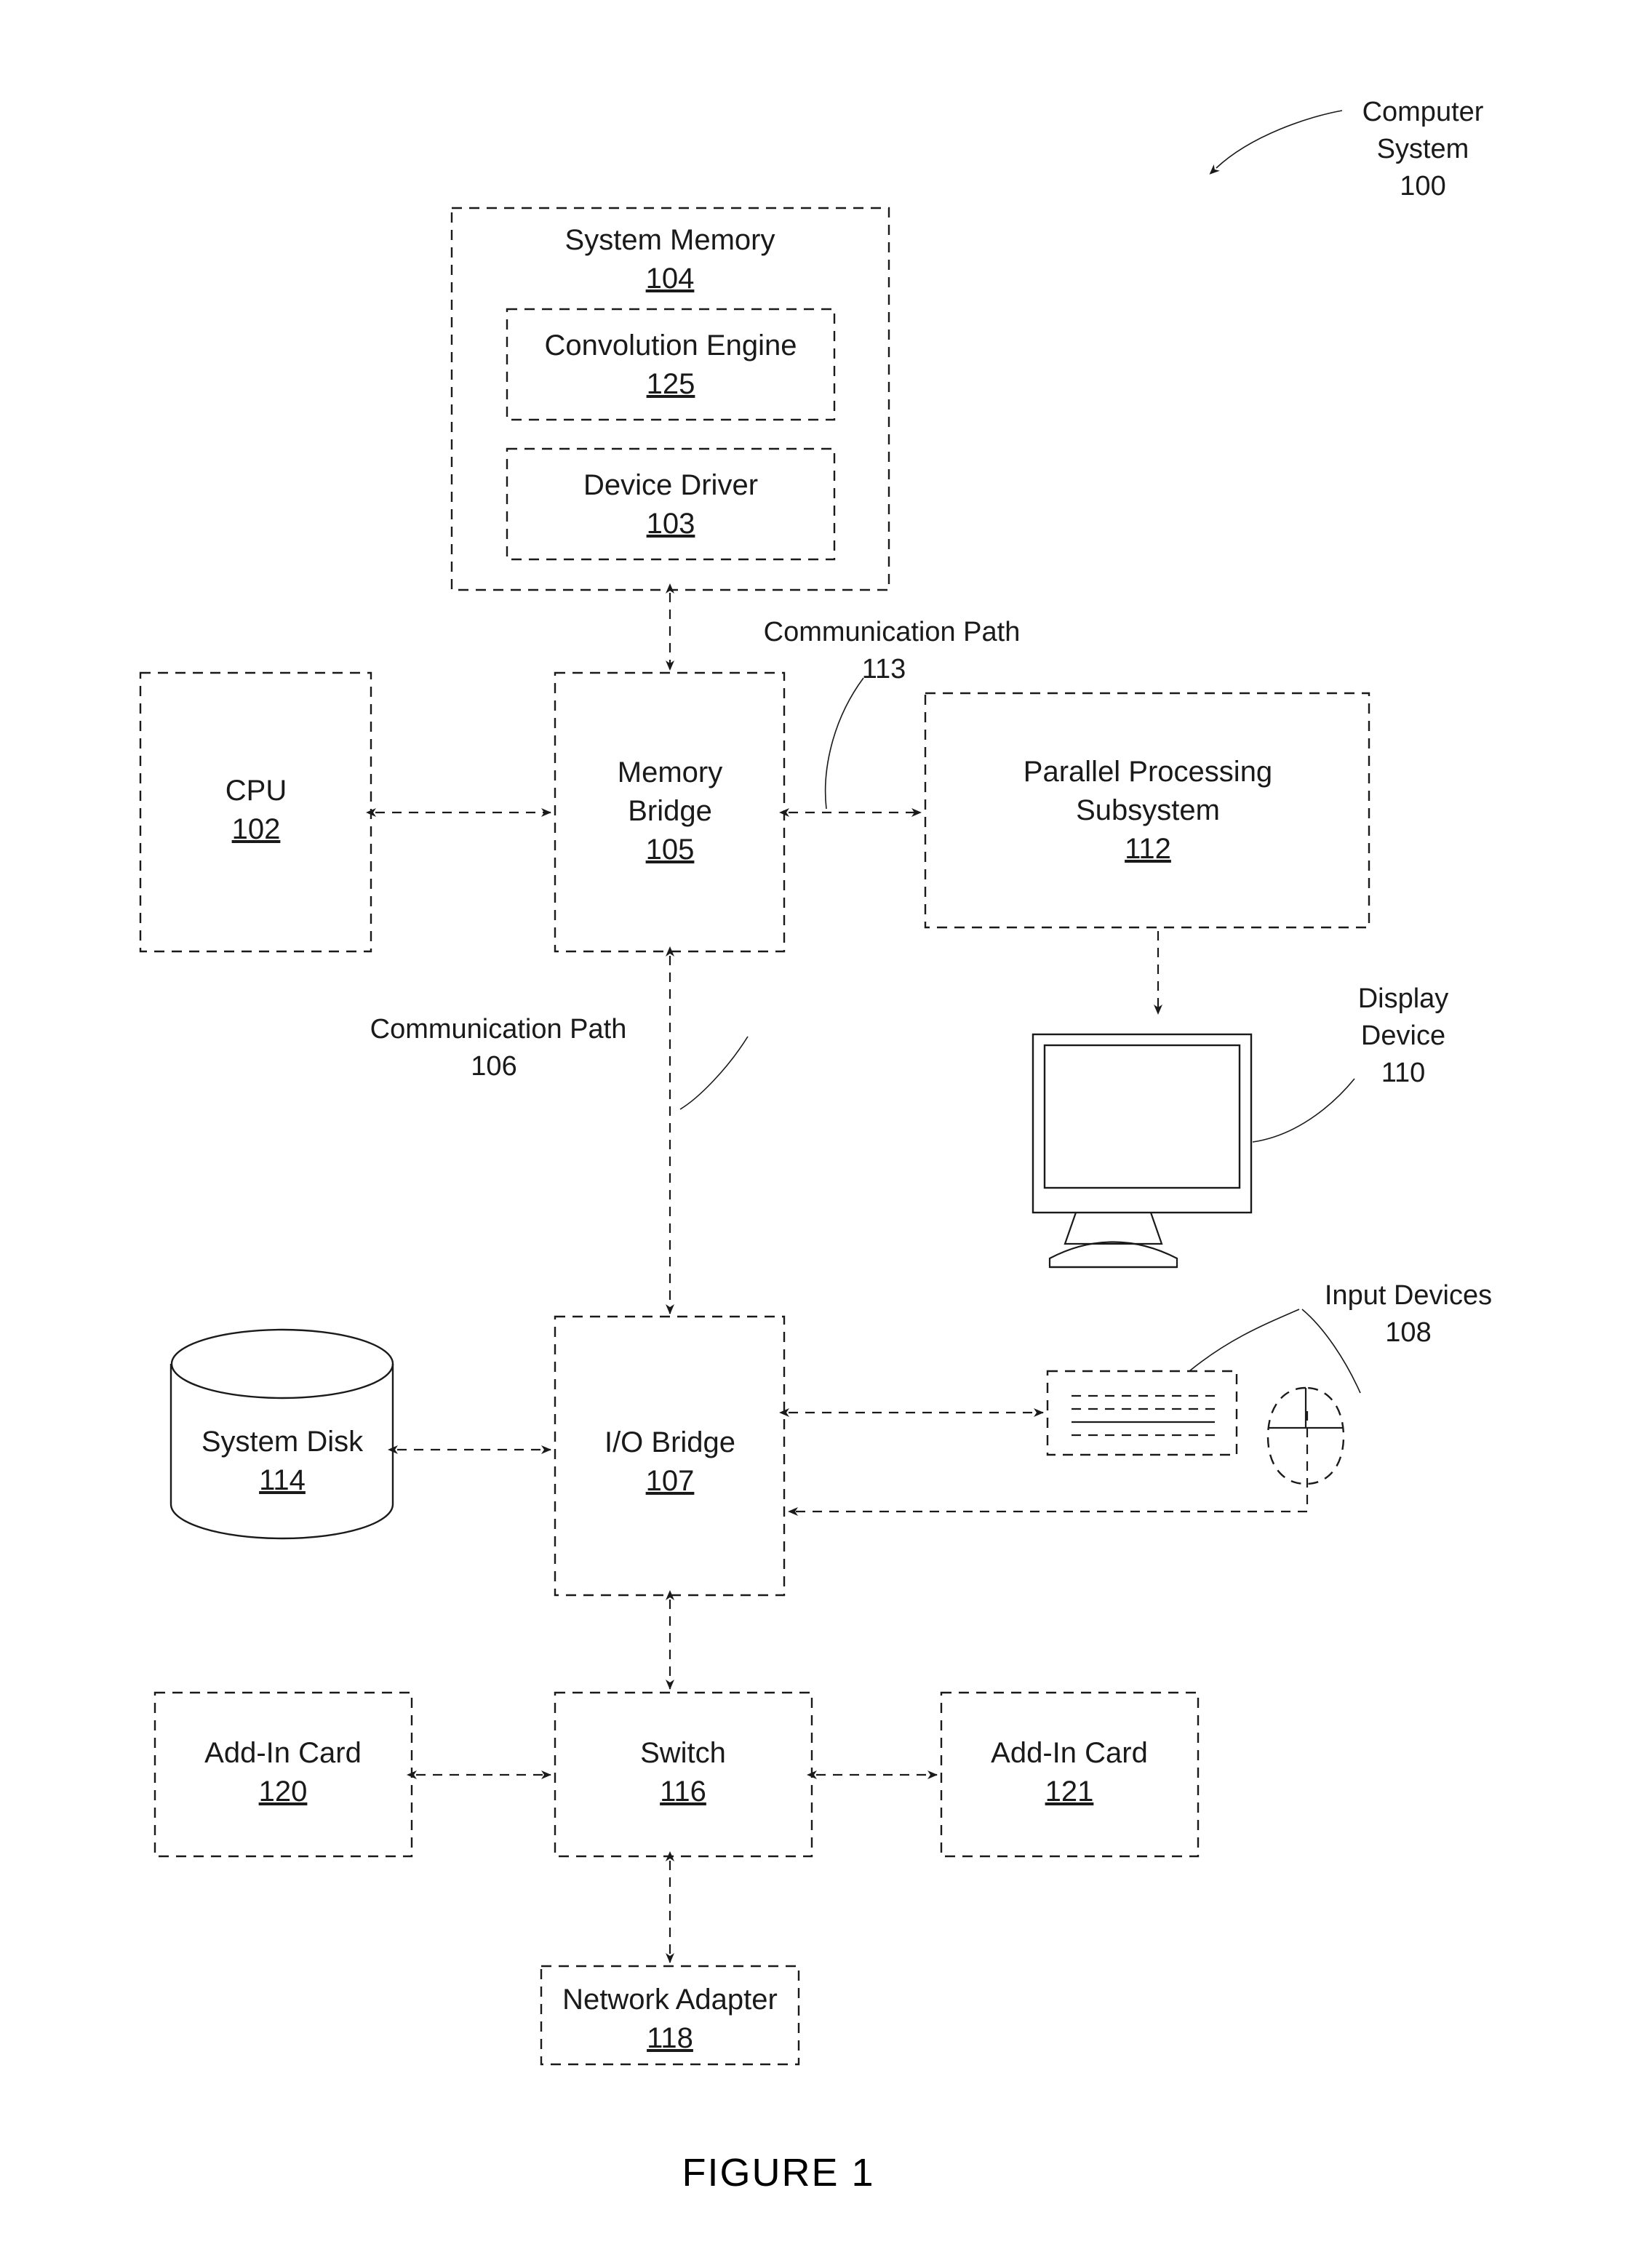 The width and height of the screenshot is (1652, 2268). I want to click on display-device-icon, so click(1142, 1151).